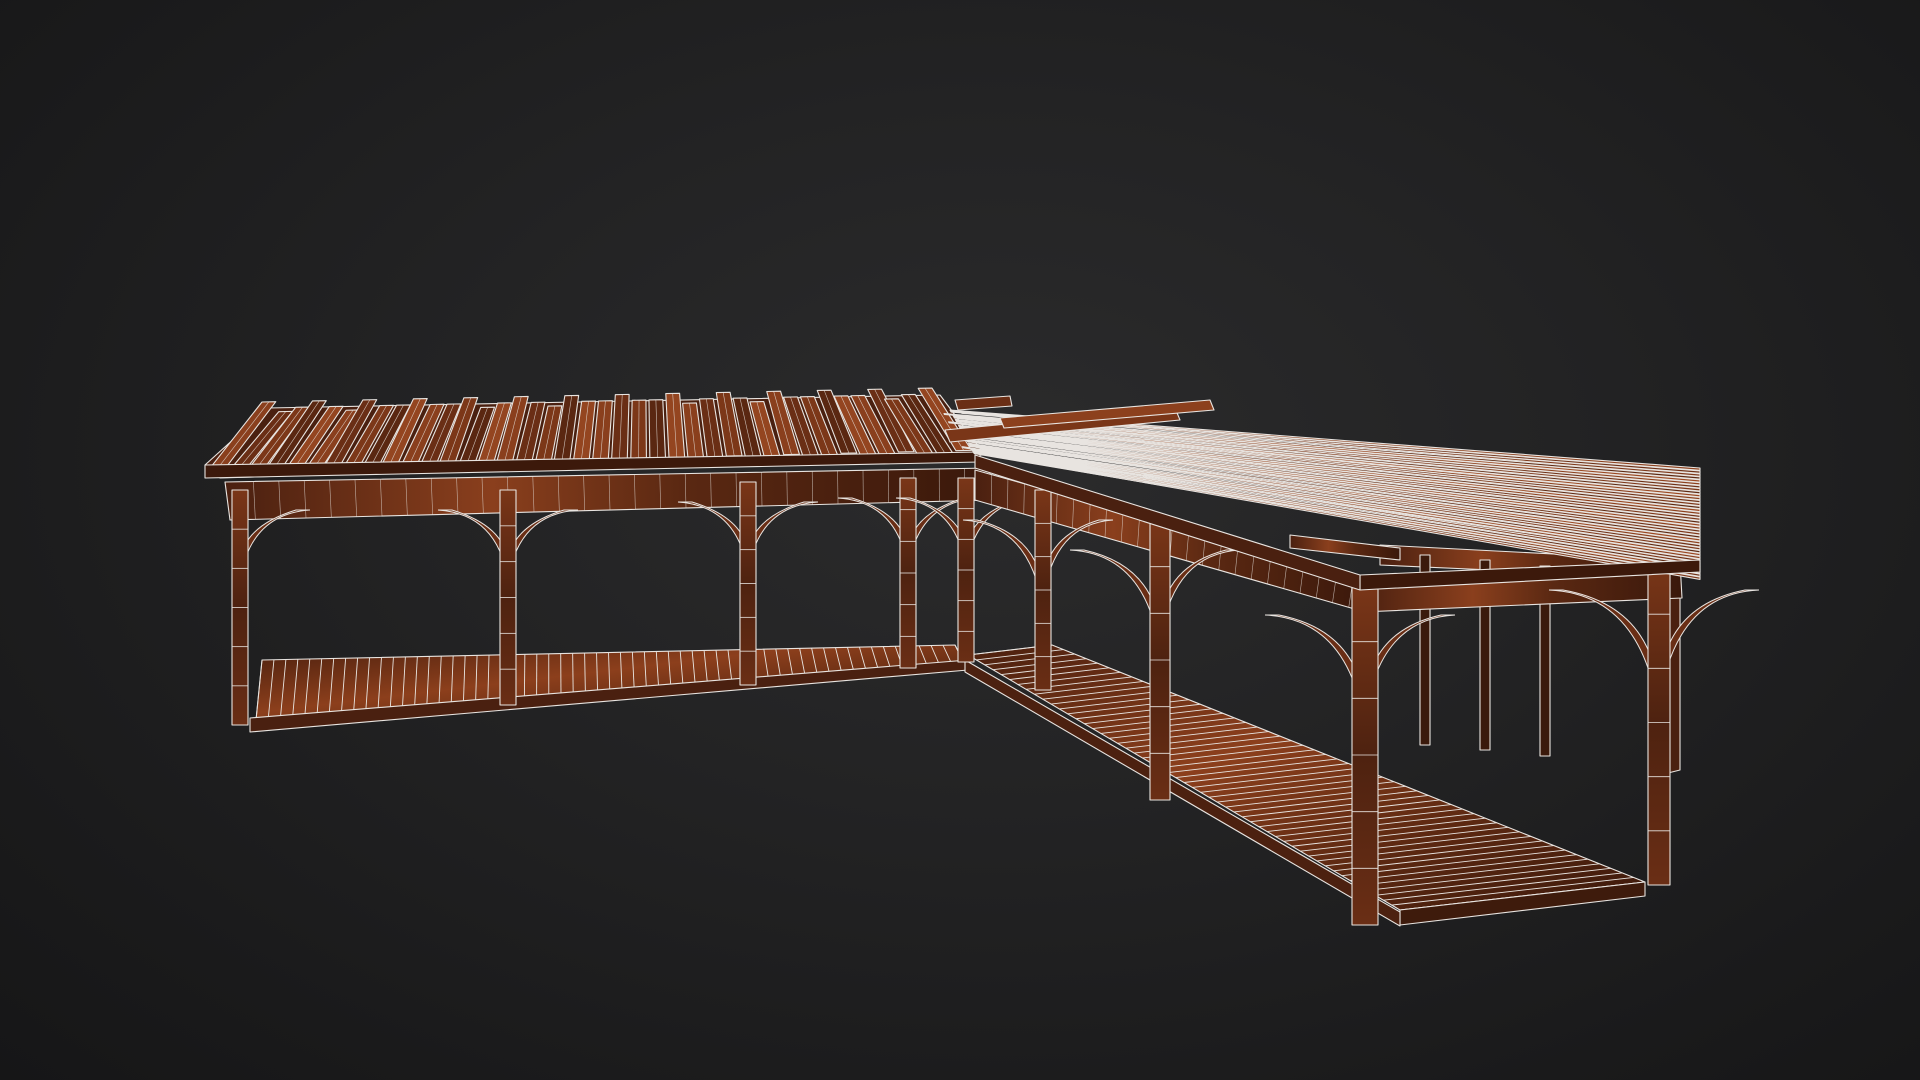 This screenshot has height=1080, width=1920. What do you see at coordinates (607, 494) in the screenshot?
I see `left-top-beam` at bounding box center [607, 494].